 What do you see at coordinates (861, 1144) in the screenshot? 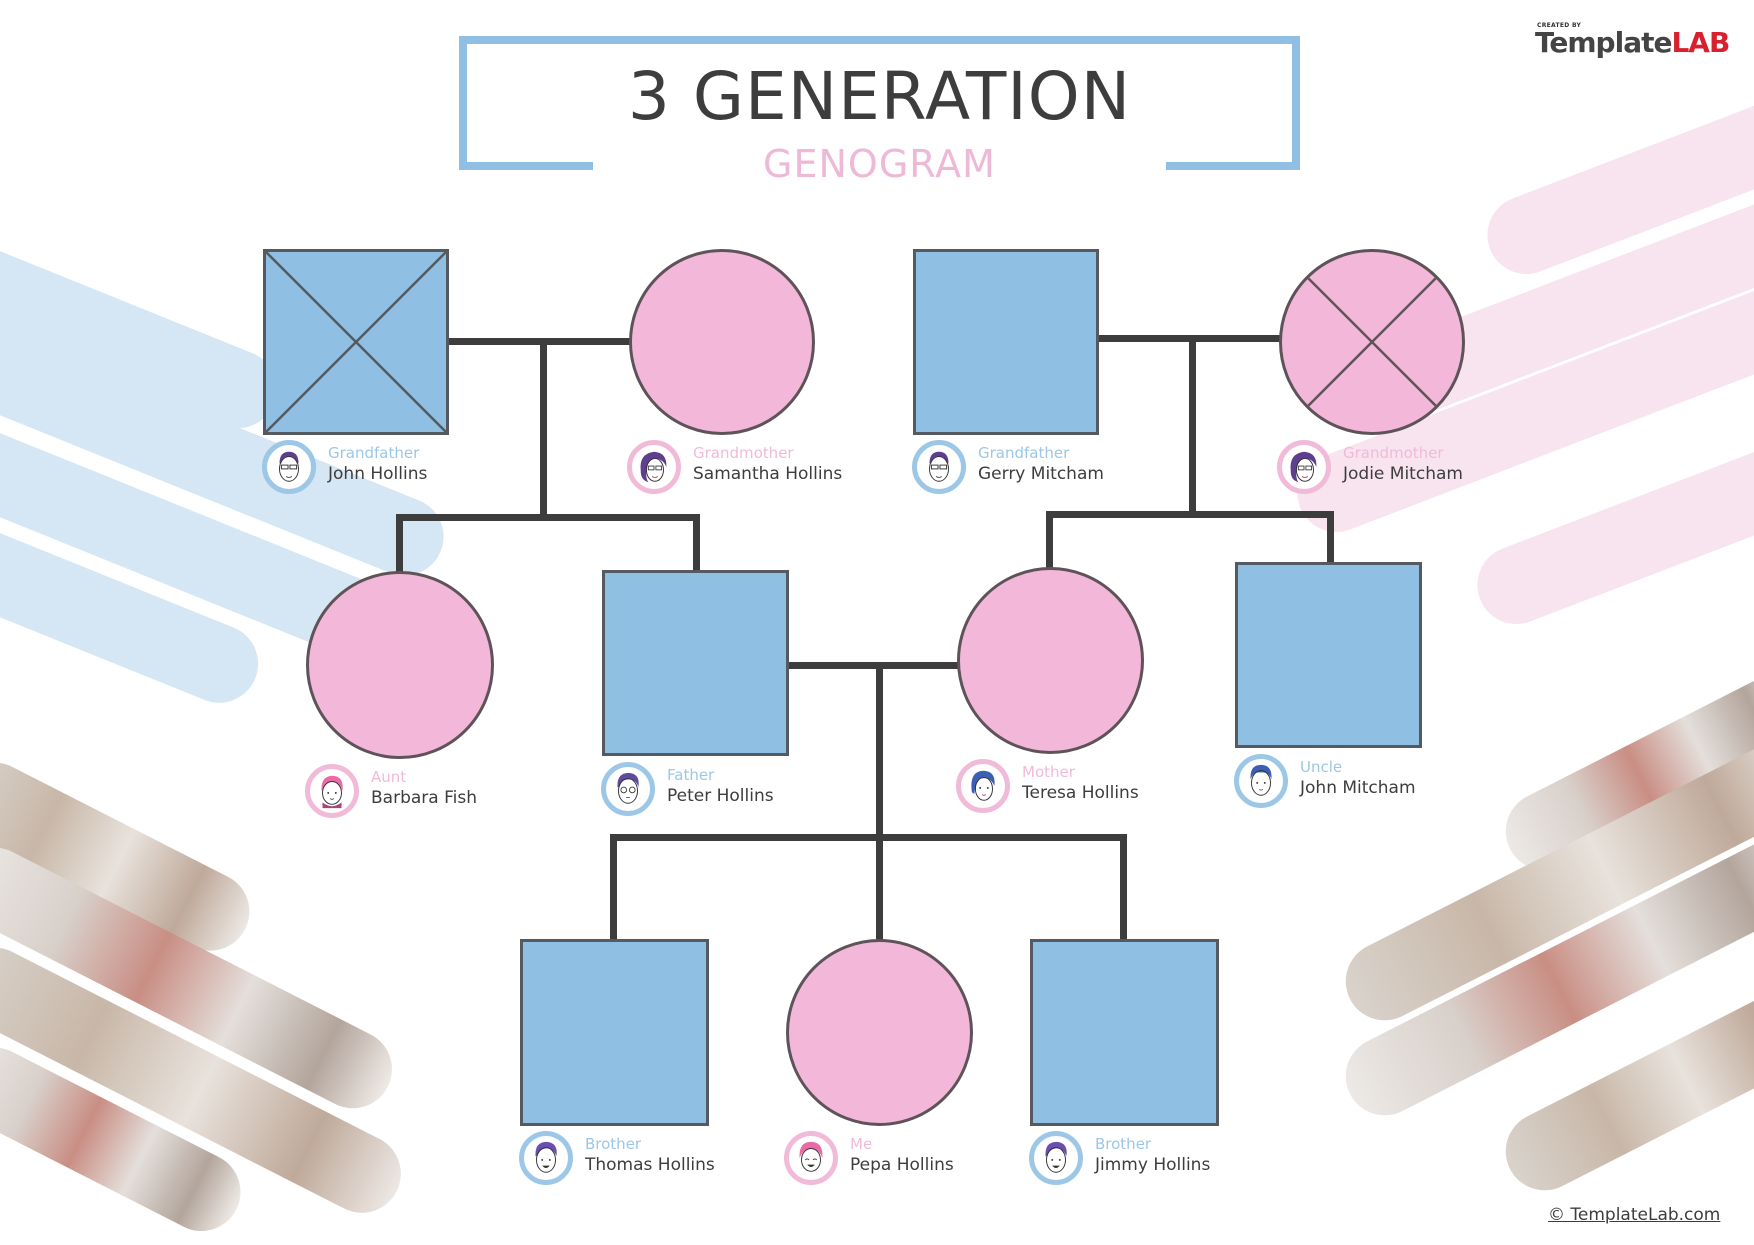
I see `person-role: Me` at bounding box center [861, 1144].